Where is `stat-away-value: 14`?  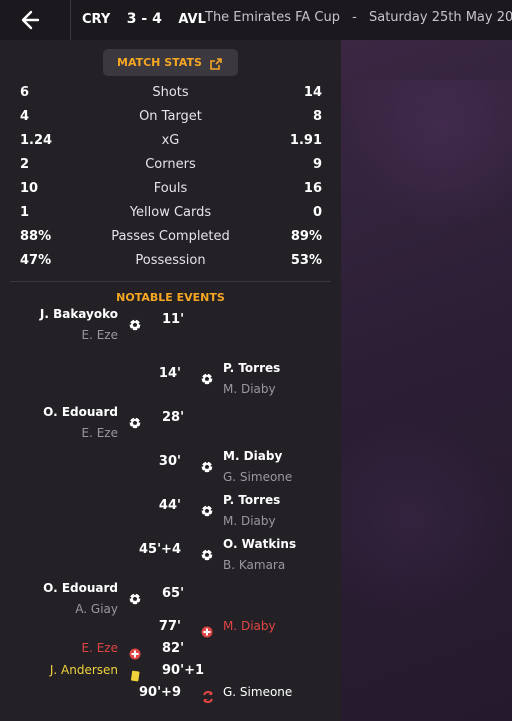
stat-away-value: 14 is located at coordinates (312, 92).